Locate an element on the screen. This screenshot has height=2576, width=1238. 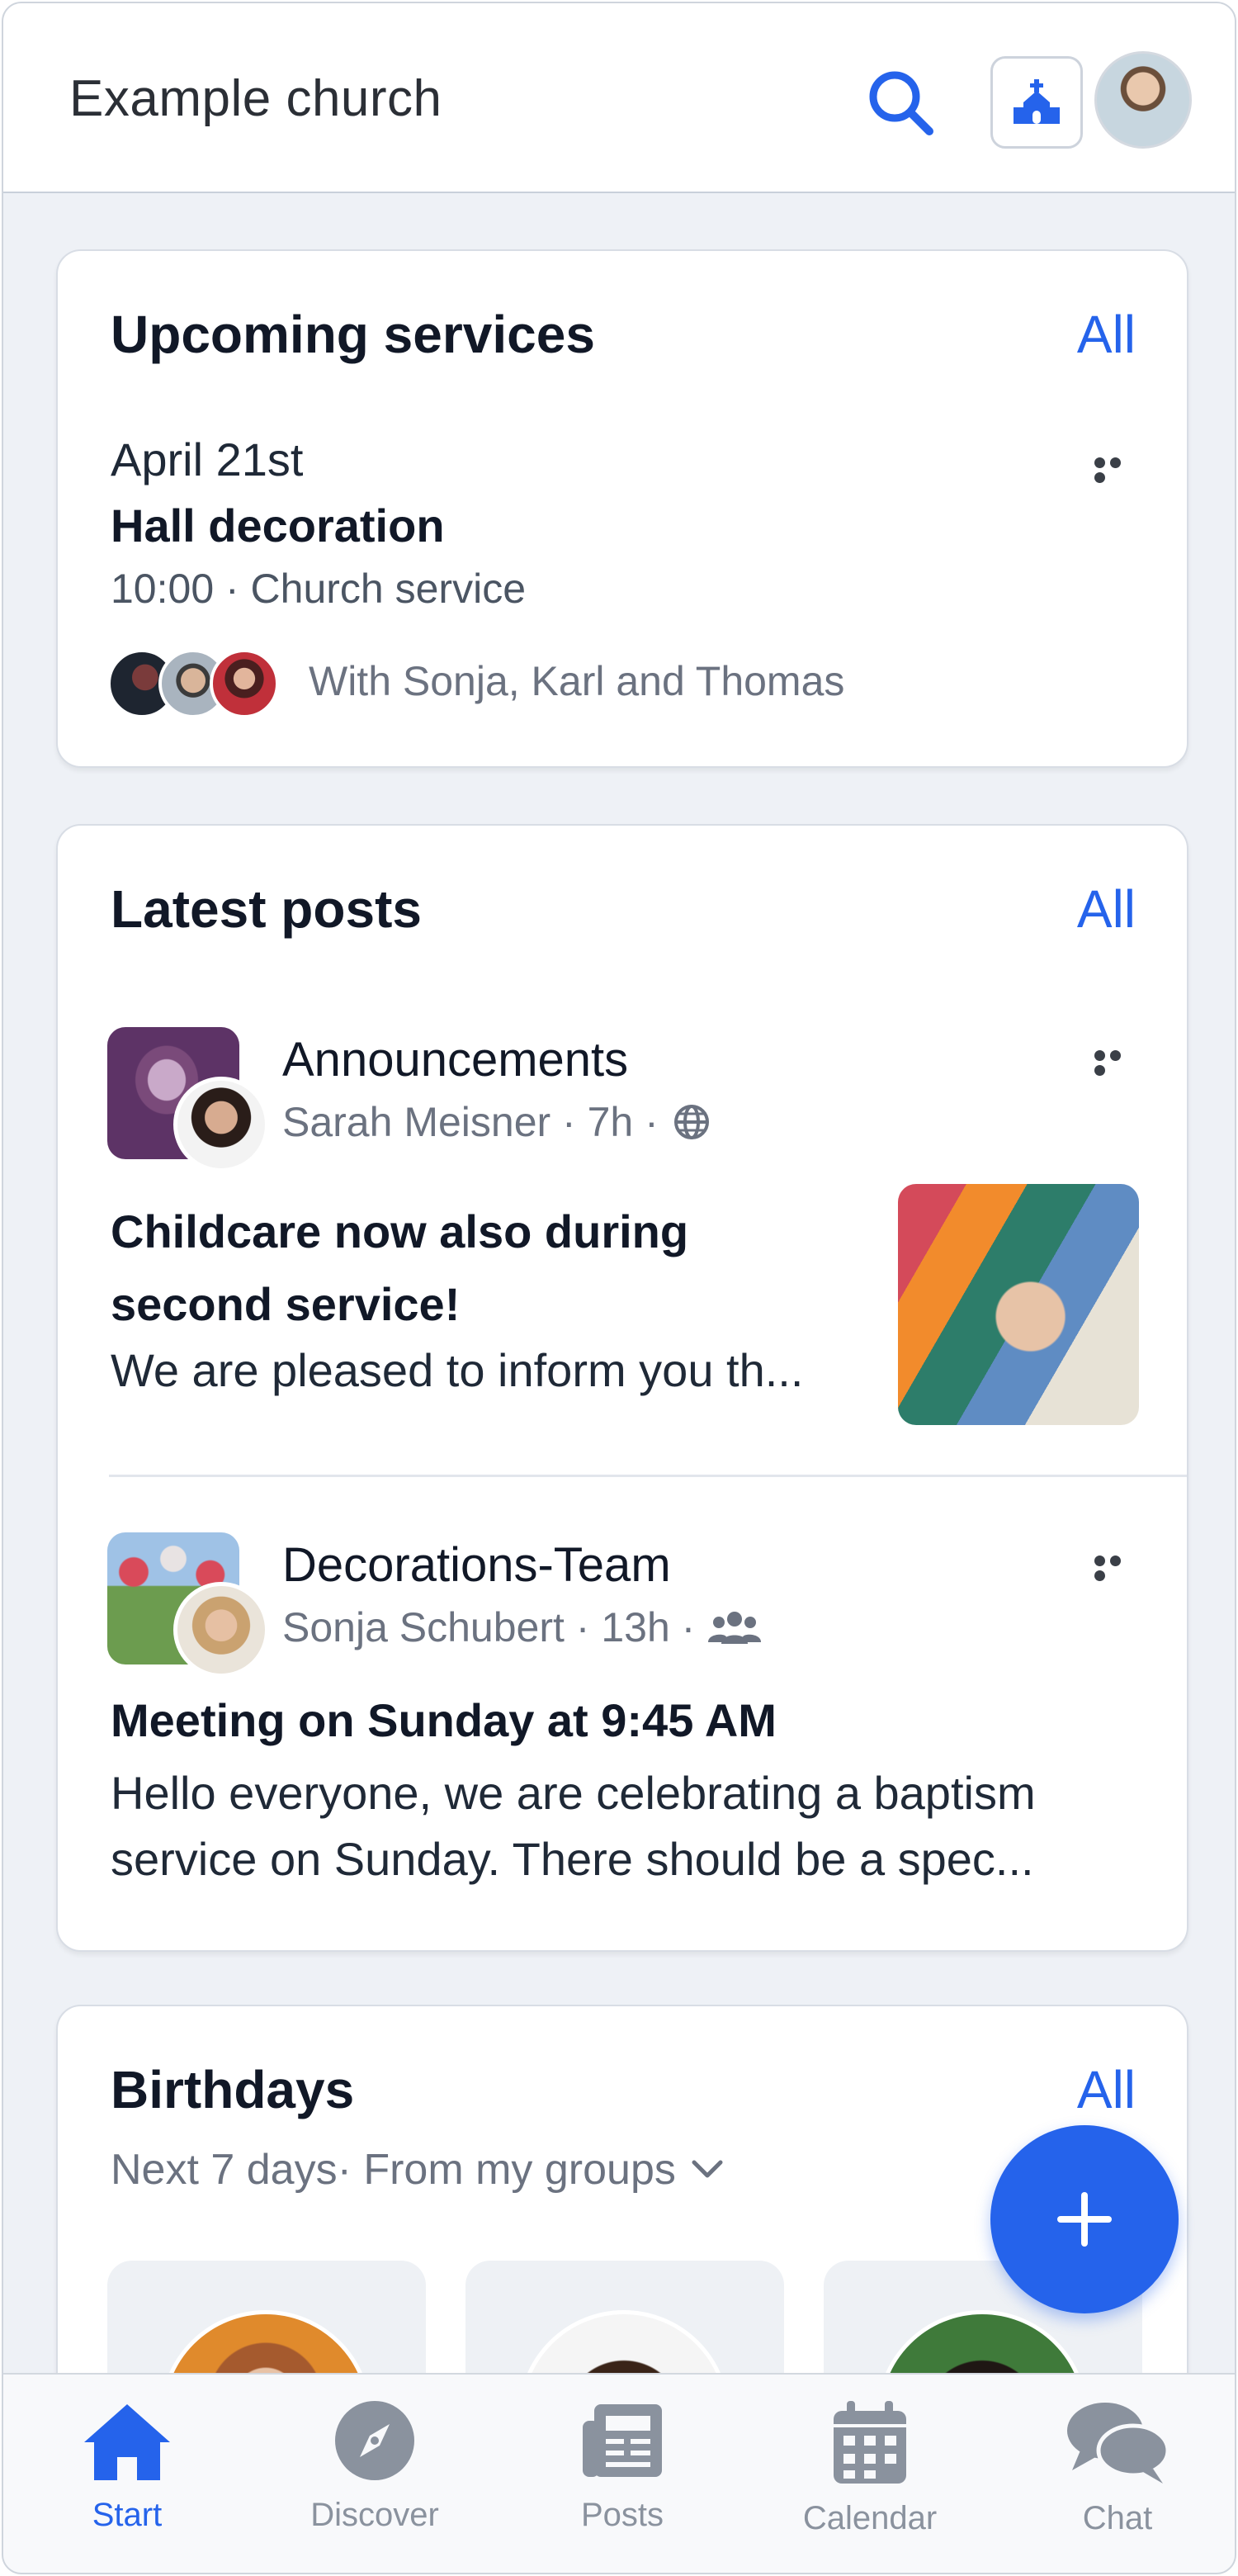
post-group-name: Decorations-Team is located at coordinates (476, 1565).